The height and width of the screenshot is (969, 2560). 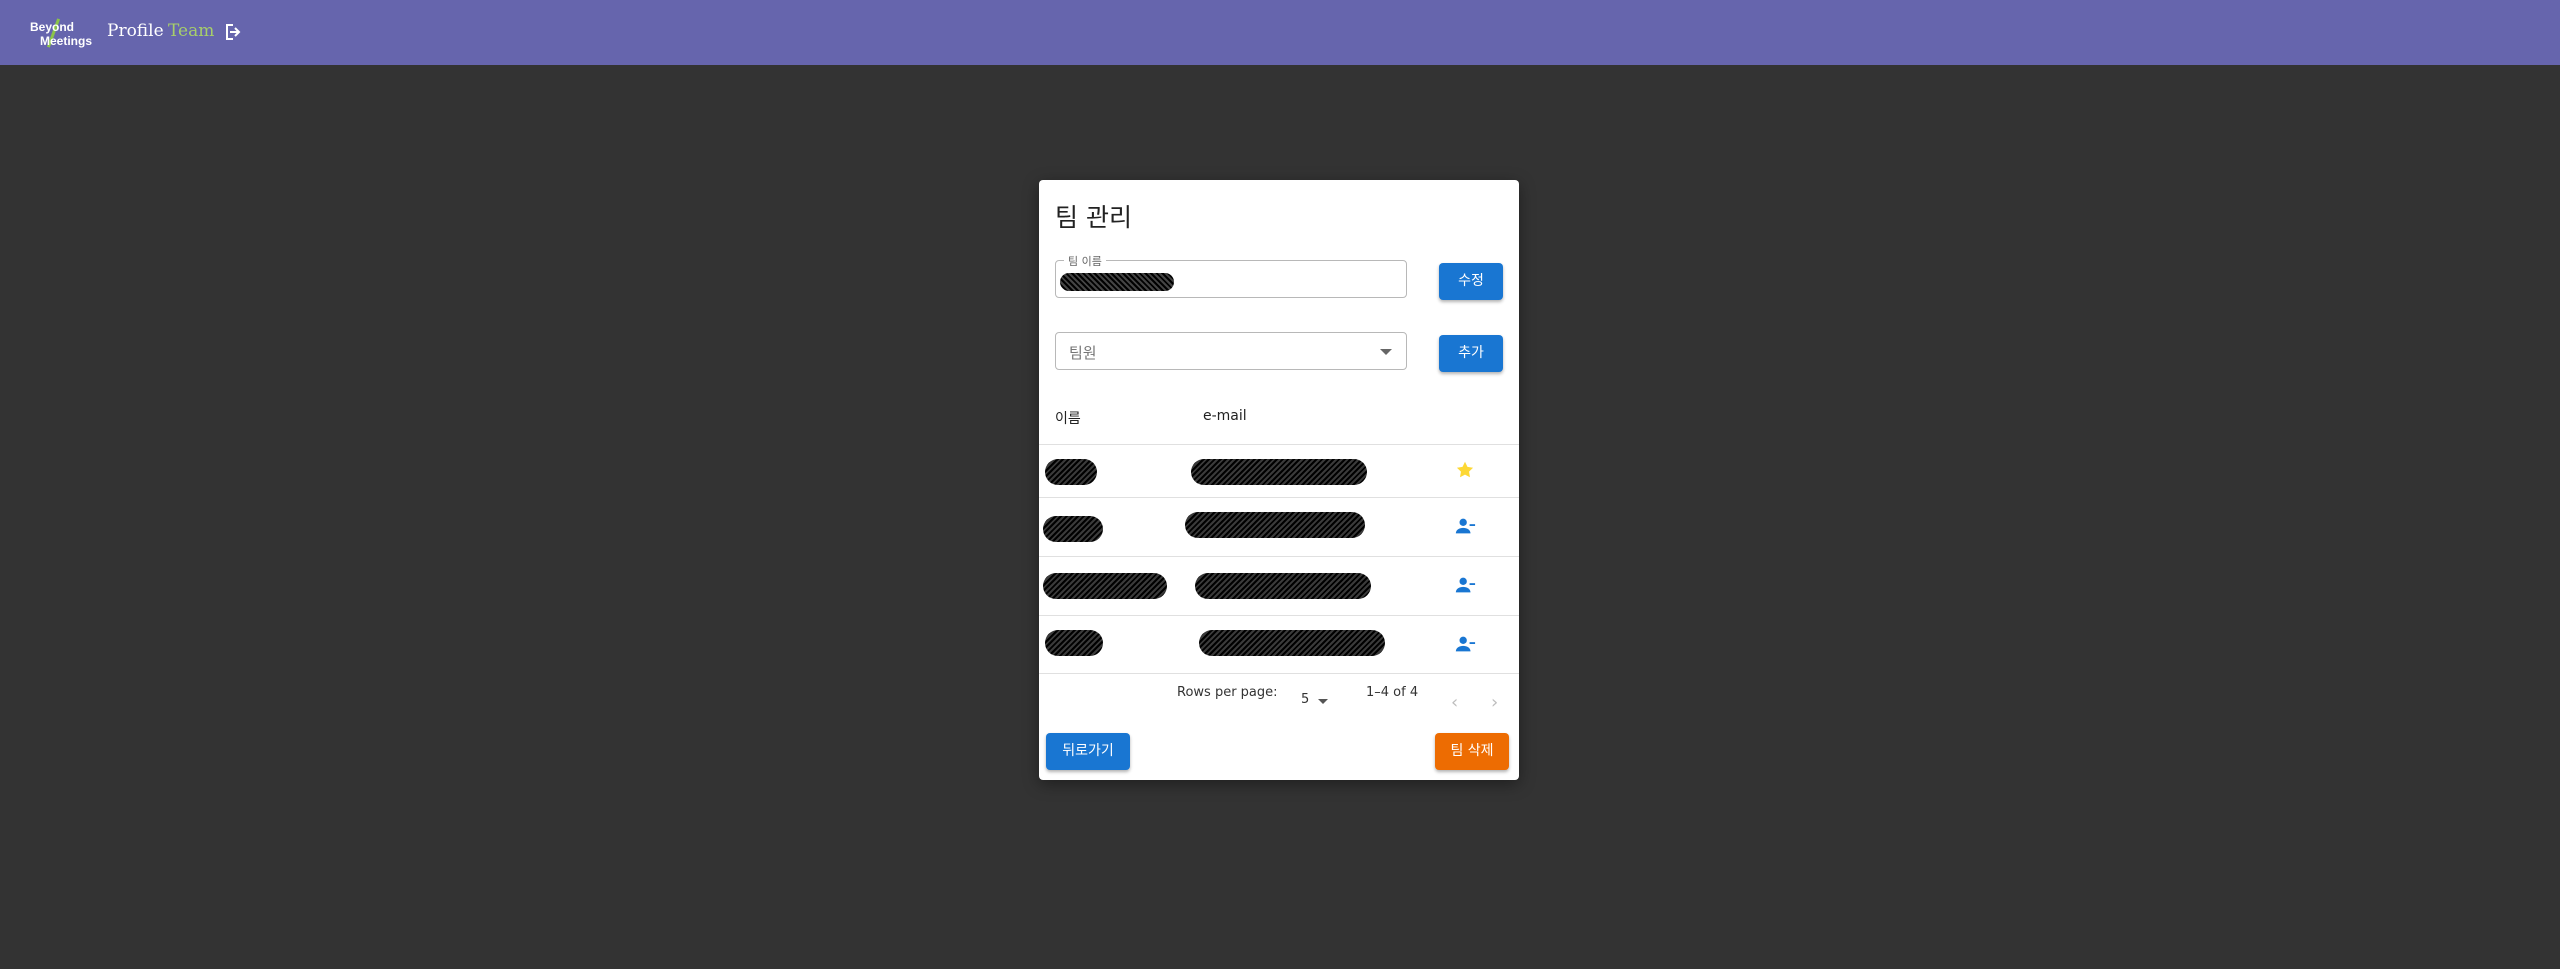 What do you see at coordinates (1231, 351) in the screenshot?
I see `member-select: 팀원` at bounding box center [1231, 351].